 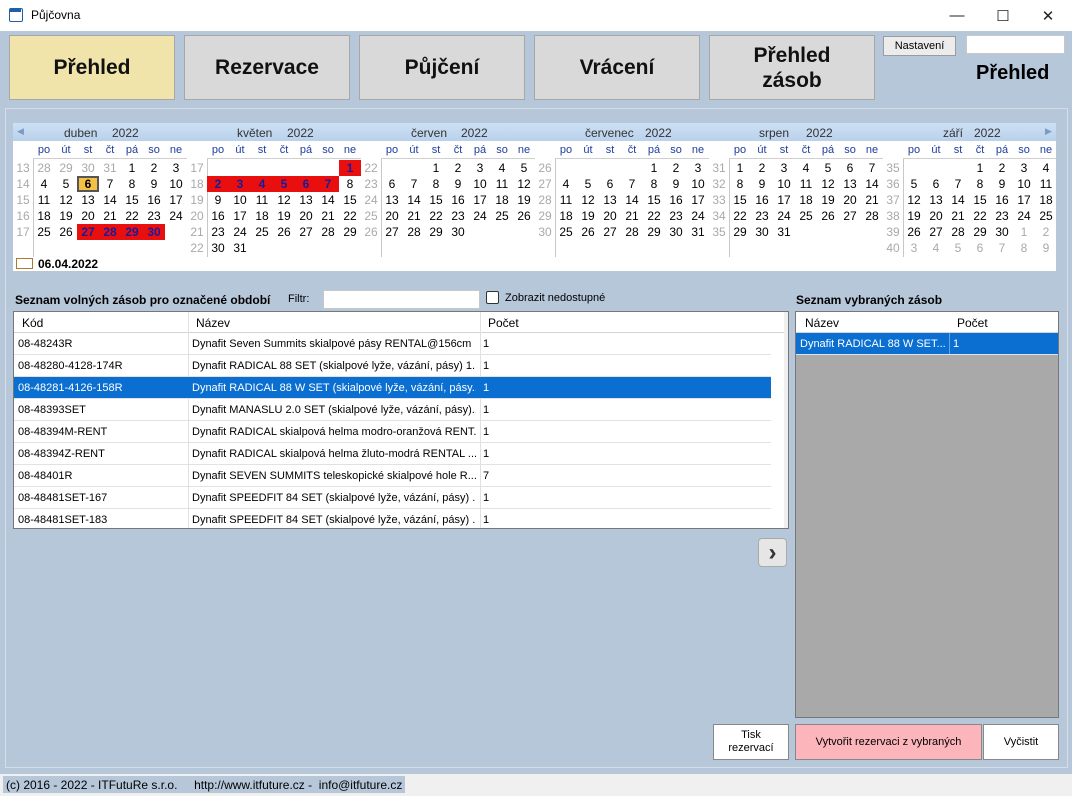 What do you see at coordinates (88, 232) in the screenshot?
I see `calendar-day-reserved: 27` at bounding box center [88, 232].